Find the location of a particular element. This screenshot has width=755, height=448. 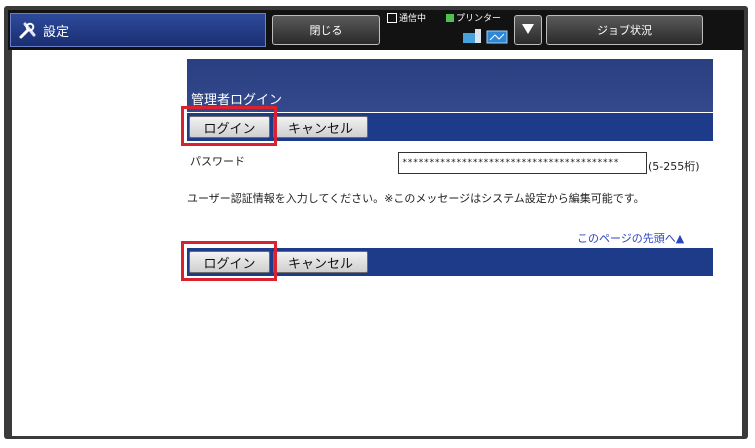

page-top-link: このページの先頭へ▲ is located at coordinates (630, 238).